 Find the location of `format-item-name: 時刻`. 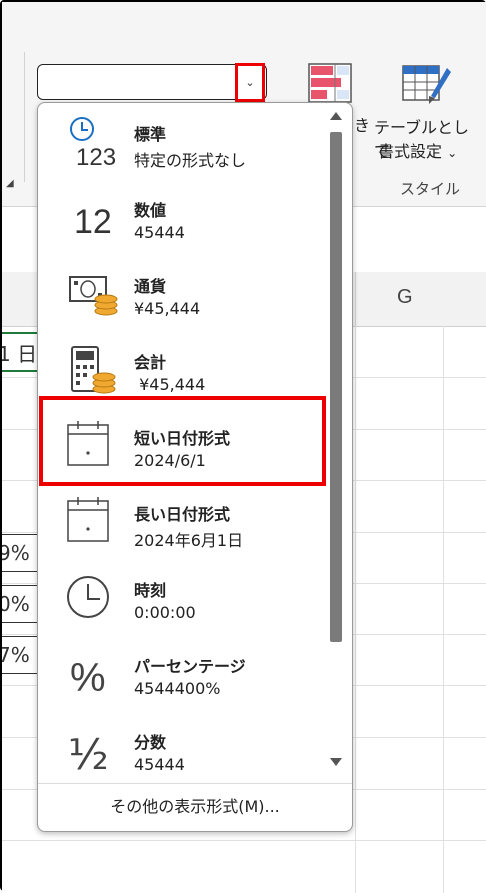

format-item-name: 時刻 is located at coordinates (150, 590).